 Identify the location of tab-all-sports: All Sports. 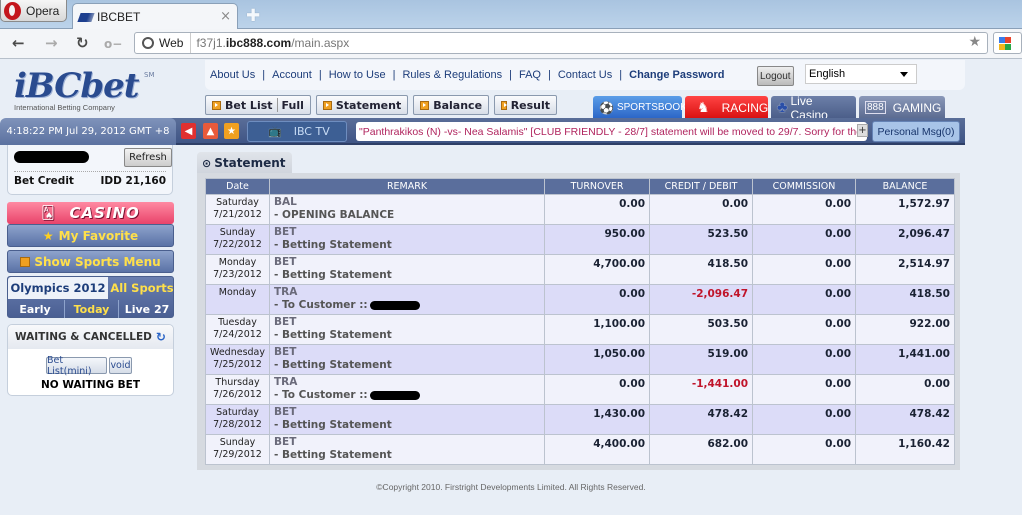
(142, 288).